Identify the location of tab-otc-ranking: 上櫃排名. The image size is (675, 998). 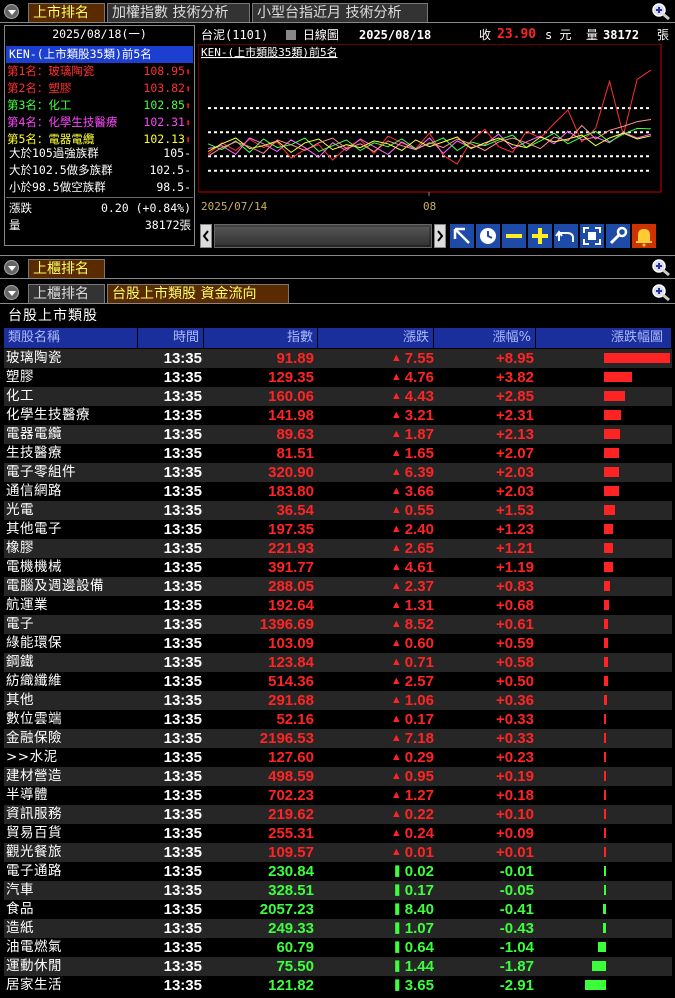
(66, 268).